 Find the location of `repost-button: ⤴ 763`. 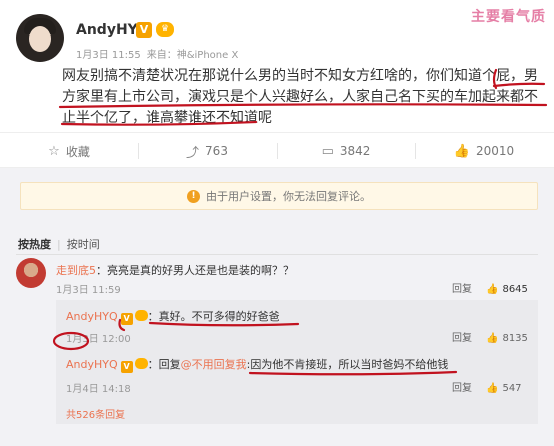

repost-button: ⤴ 763 is located at coordinates (207, 151).